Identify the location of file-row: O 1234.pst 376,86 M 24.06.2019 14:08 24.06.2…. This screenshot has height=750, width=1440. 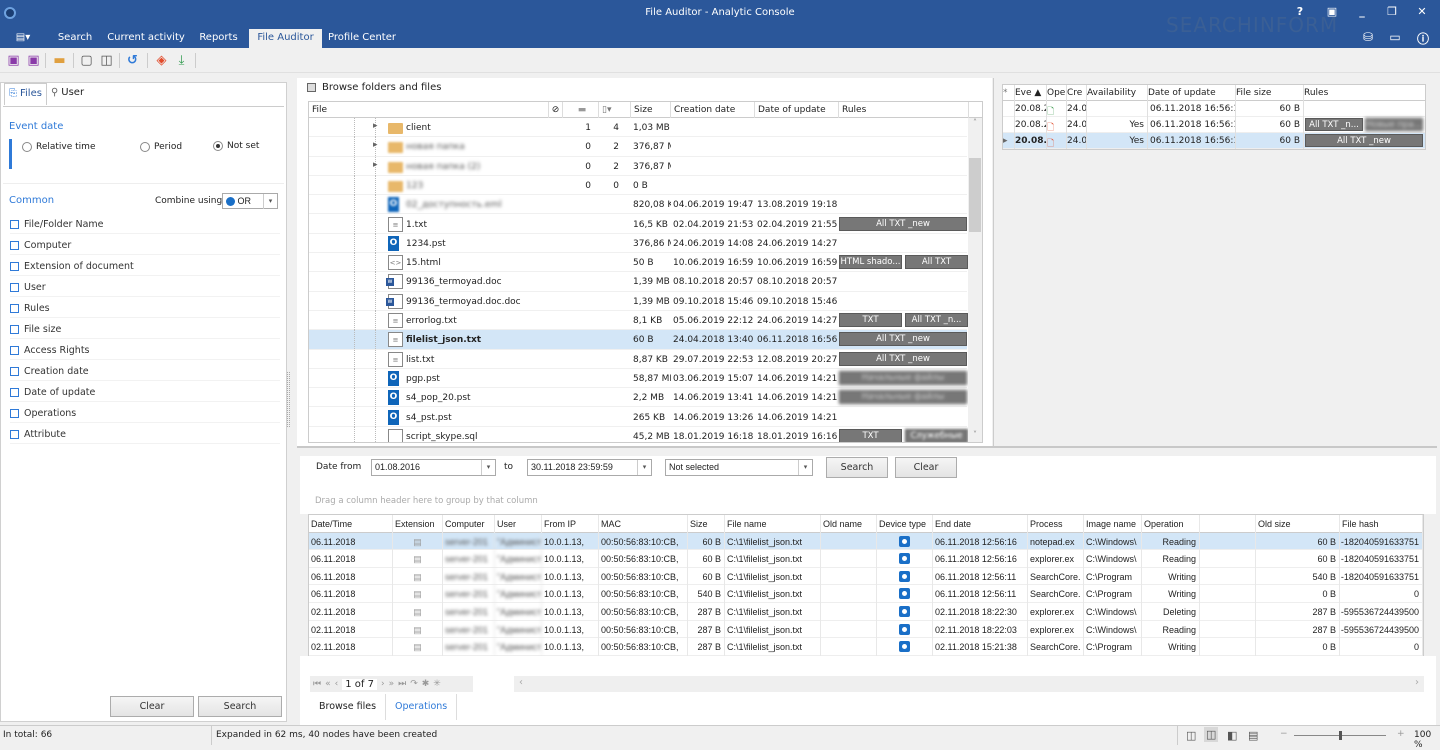
(638, 243).